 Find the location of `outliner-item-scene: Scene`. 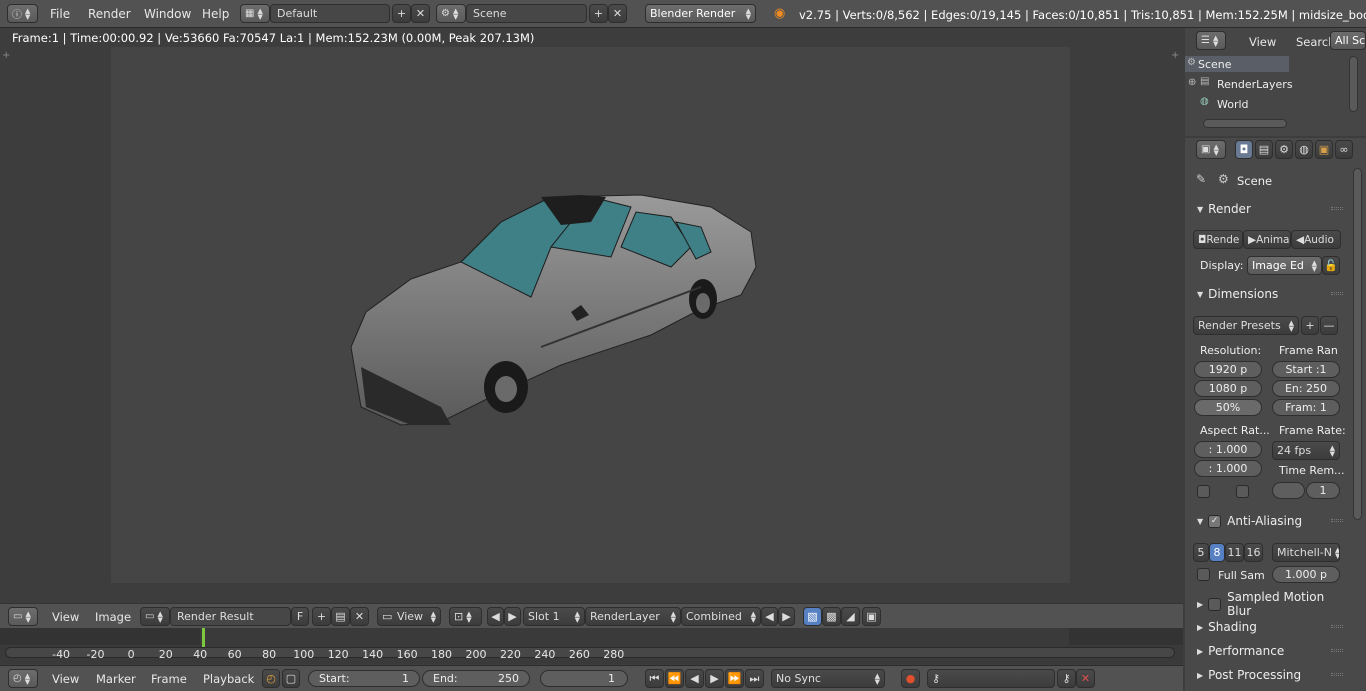

outliner-item-scene: Scene is located at coordinates (1215, 64).